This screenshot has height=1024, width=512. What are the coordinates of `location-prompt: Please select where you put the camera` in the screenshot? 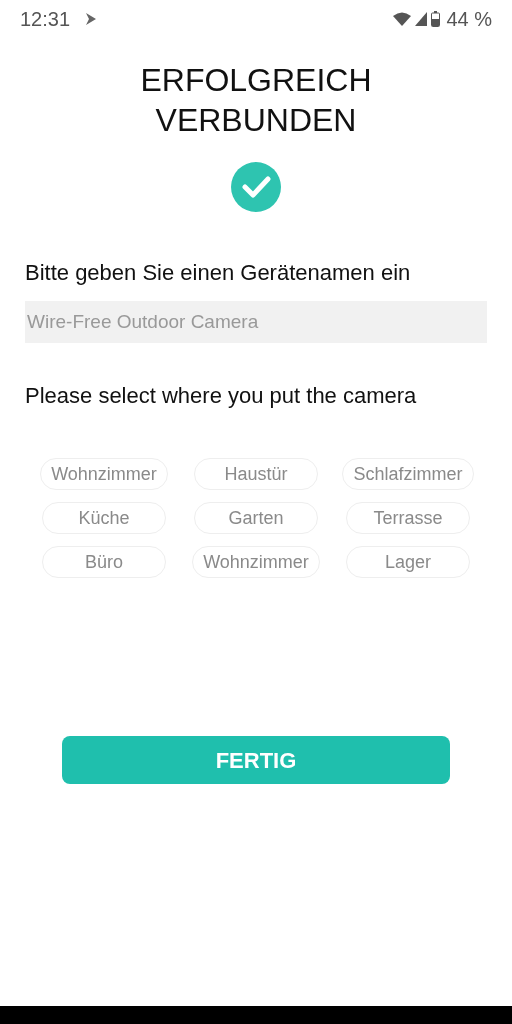 It's located at (221, 396).